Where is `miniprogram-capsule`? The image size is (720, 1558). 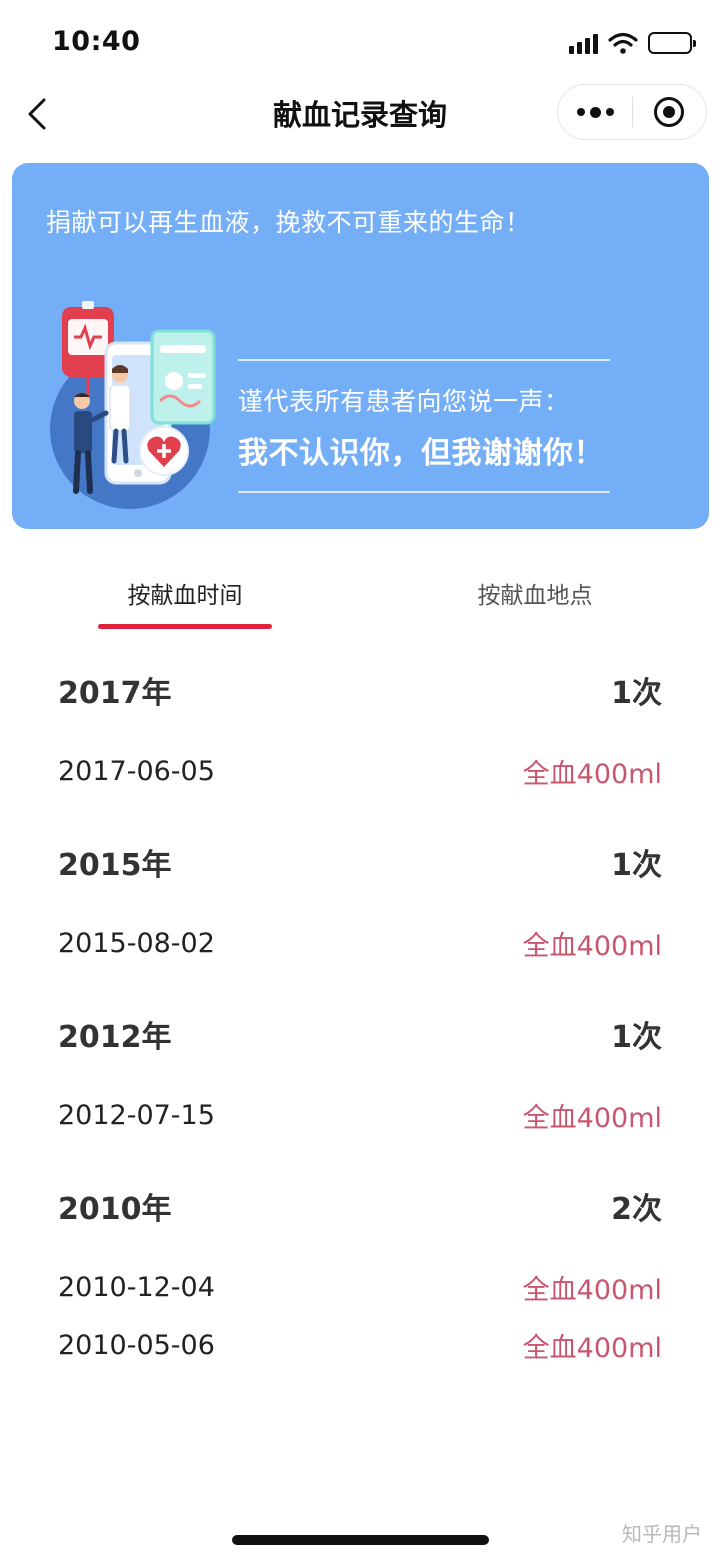 miniprogram-capsule is located at coordinates (632, 112).